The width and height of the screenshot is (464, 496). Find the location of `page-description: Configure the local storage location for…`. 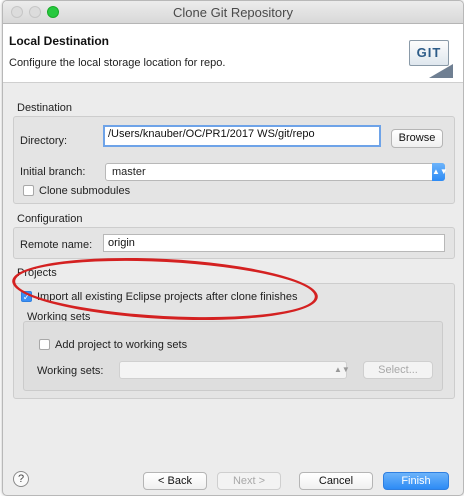

page-description: Configure the local storage location for… is located at coordinates (117, 63).